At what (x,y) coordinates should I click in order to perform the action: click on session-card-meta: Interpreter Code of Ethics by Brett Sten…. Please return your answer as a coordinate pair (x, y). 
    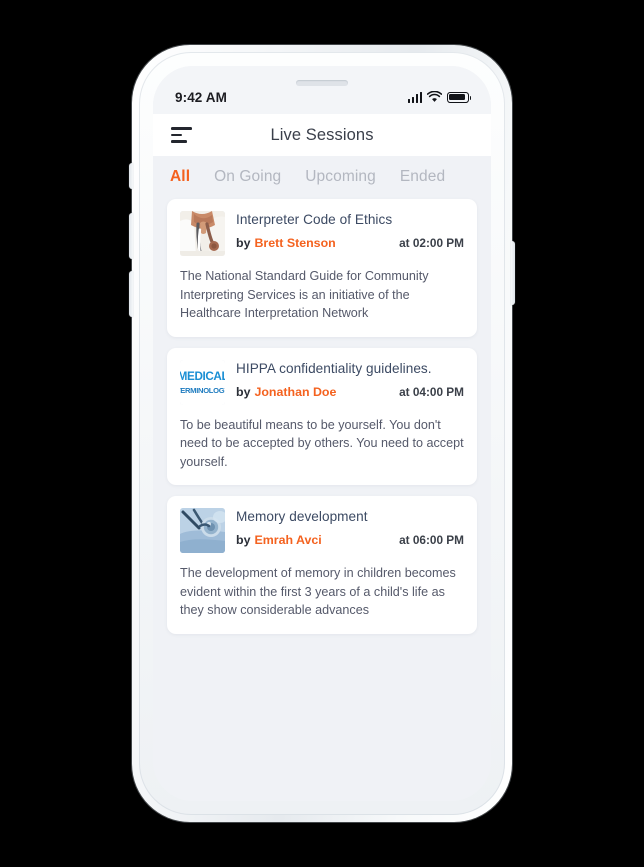
    Looking at the image, I should click on (350, 230).